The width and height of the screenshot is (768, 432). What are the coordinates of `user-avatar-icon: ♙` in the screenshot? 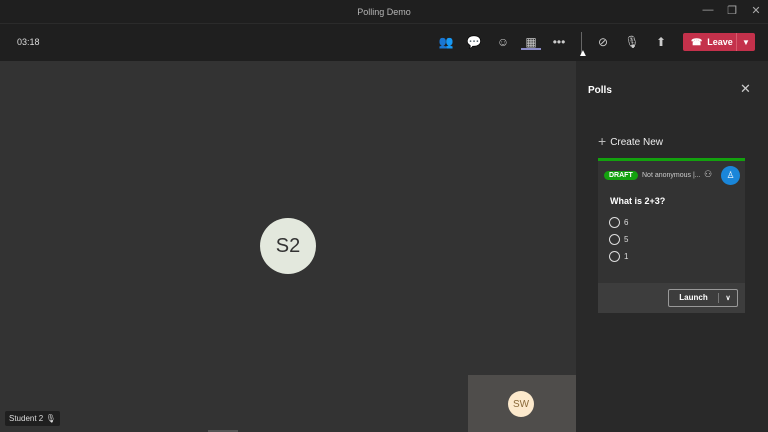 It's located at (730, 175).